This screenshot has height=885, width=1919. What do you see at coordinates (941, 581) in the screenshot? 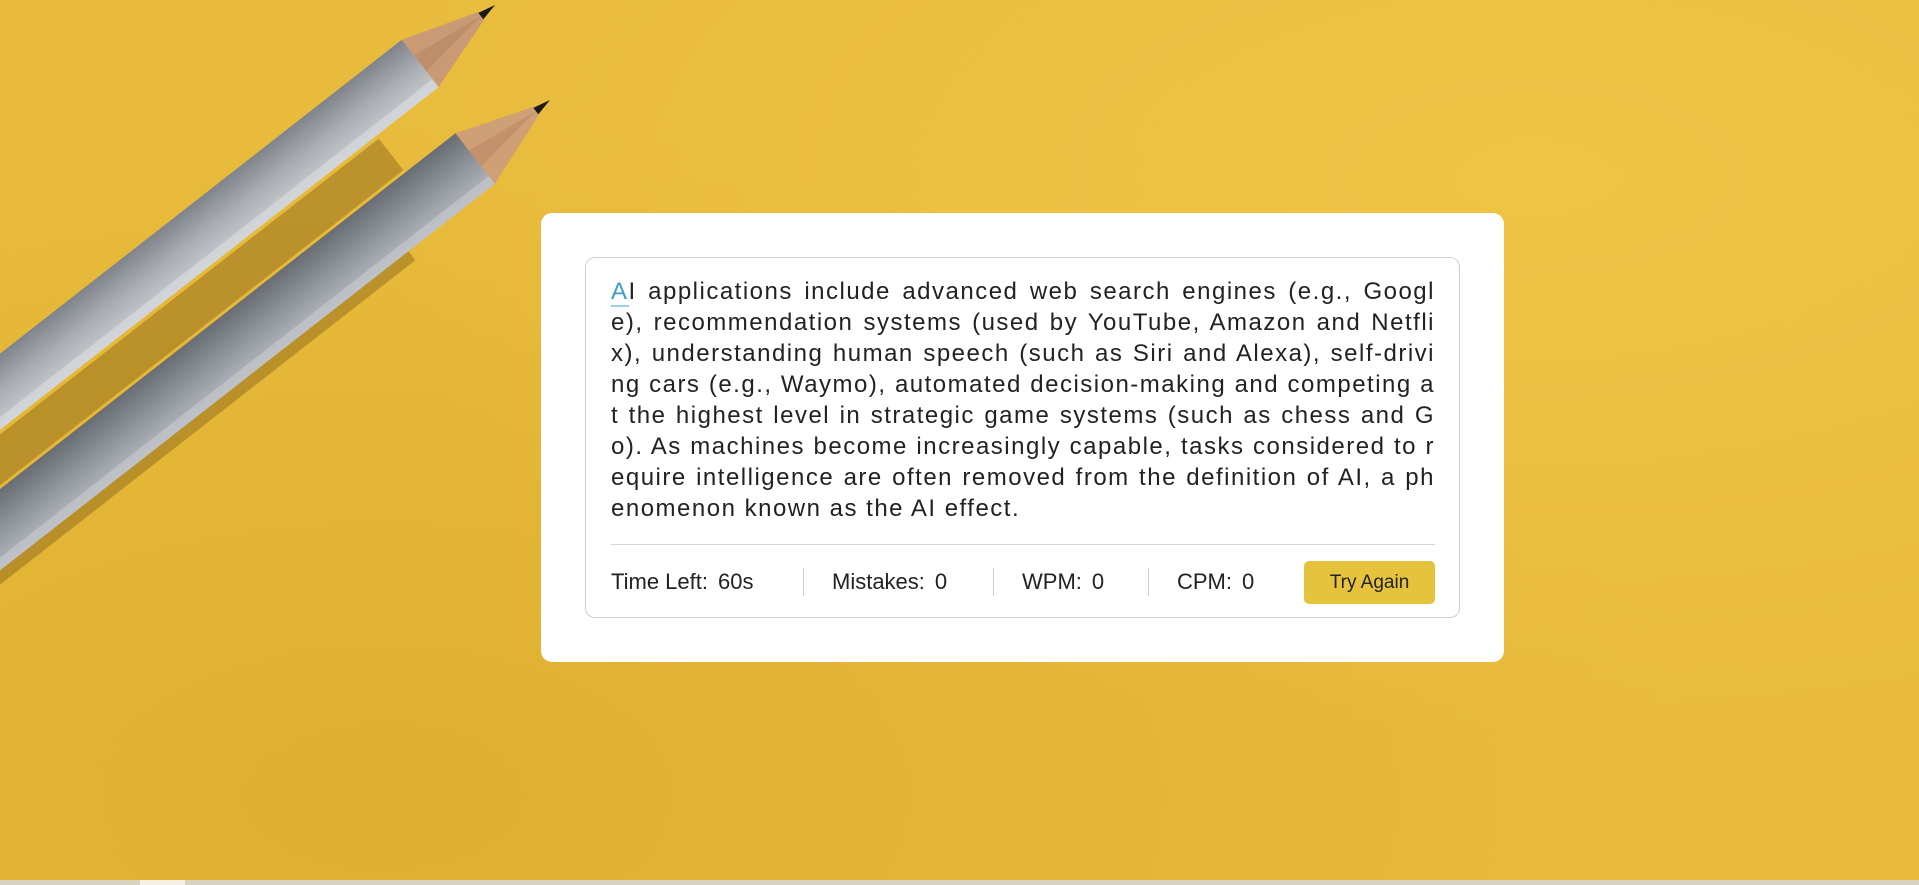
I see `mistakes-value: 0` at bounding box center [941, 581].